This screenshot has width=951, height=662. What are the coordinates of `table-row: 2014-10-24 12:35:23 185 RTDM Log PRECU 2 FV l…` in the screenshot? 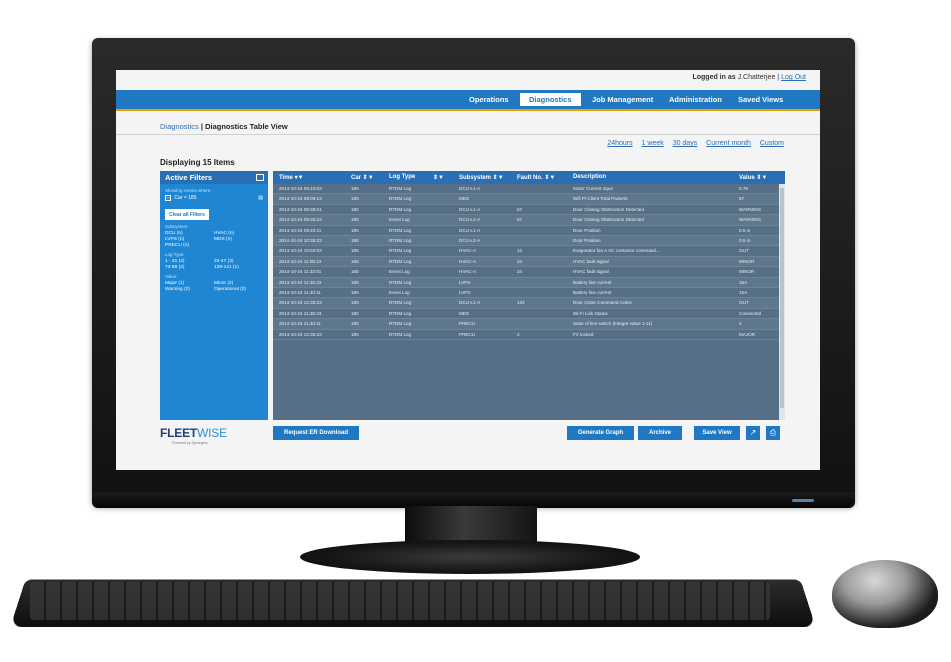 It's located at (526, 335).